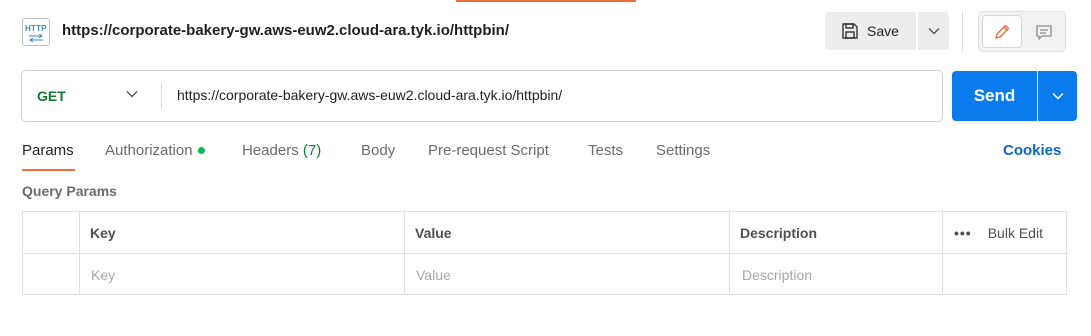 This screenshot has height=336, width=1091. What do you see at coordinates (36, 38) in the screenshot?
I see `exchange-arrows-icon` at bounding box center [36, 38].